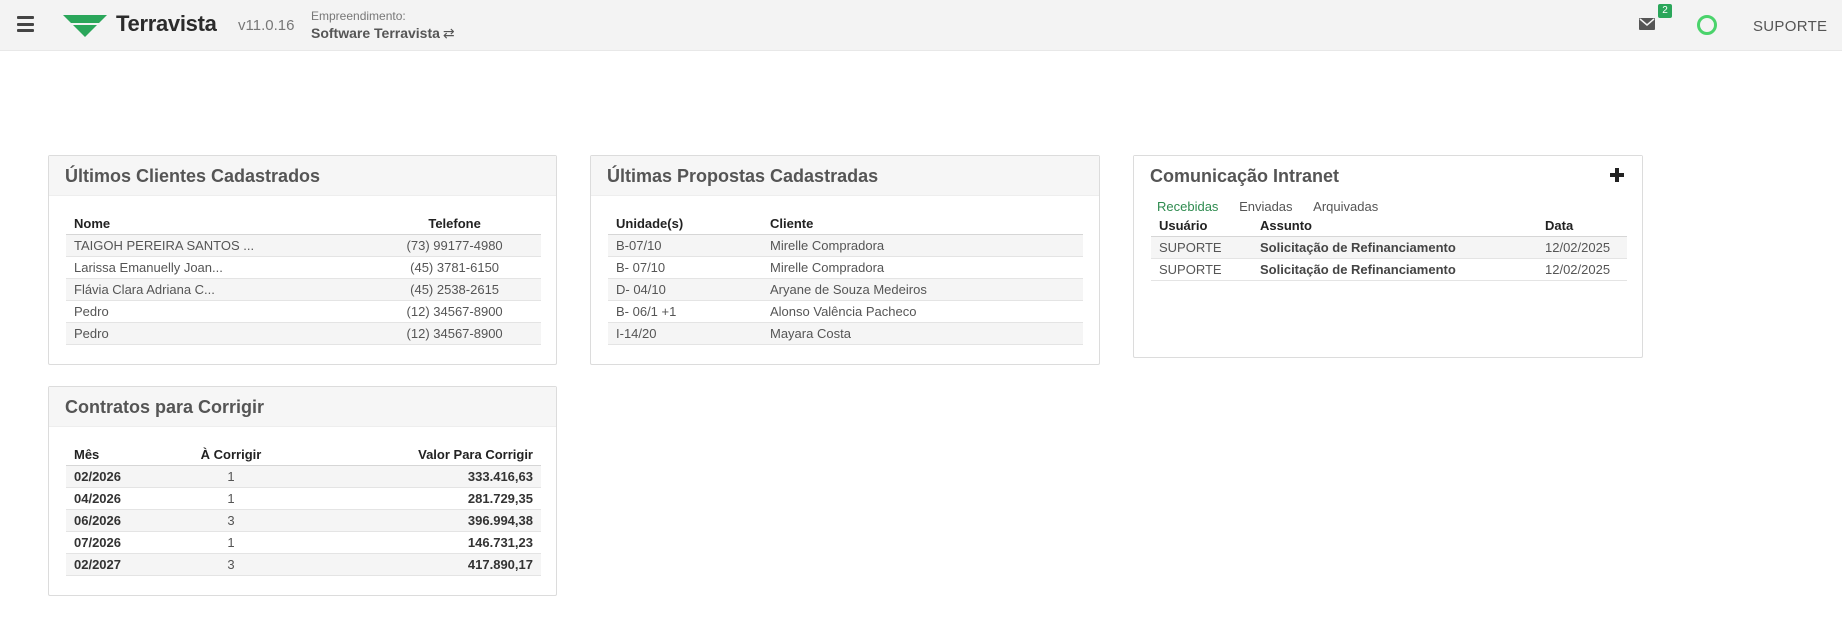 The height and width of the screenshot is (629, 1842). What do you see at coordinates (116, 520) in the screenshot?
I see `contrato-mes: 06/2026` at bounding box center [116, 520].